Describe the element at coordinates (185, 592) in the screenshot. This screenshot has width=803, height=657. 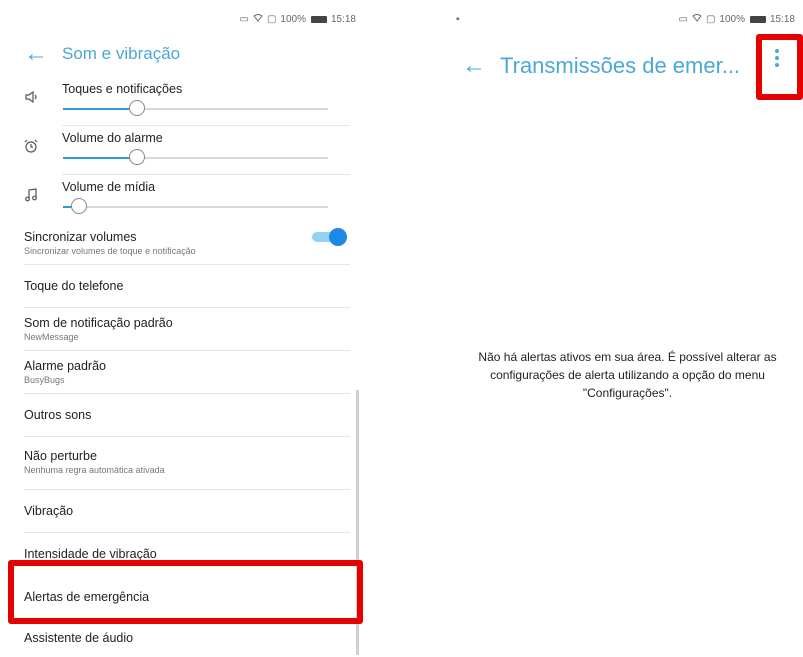
I see `highlight-box-emergency-alerts` at that location.